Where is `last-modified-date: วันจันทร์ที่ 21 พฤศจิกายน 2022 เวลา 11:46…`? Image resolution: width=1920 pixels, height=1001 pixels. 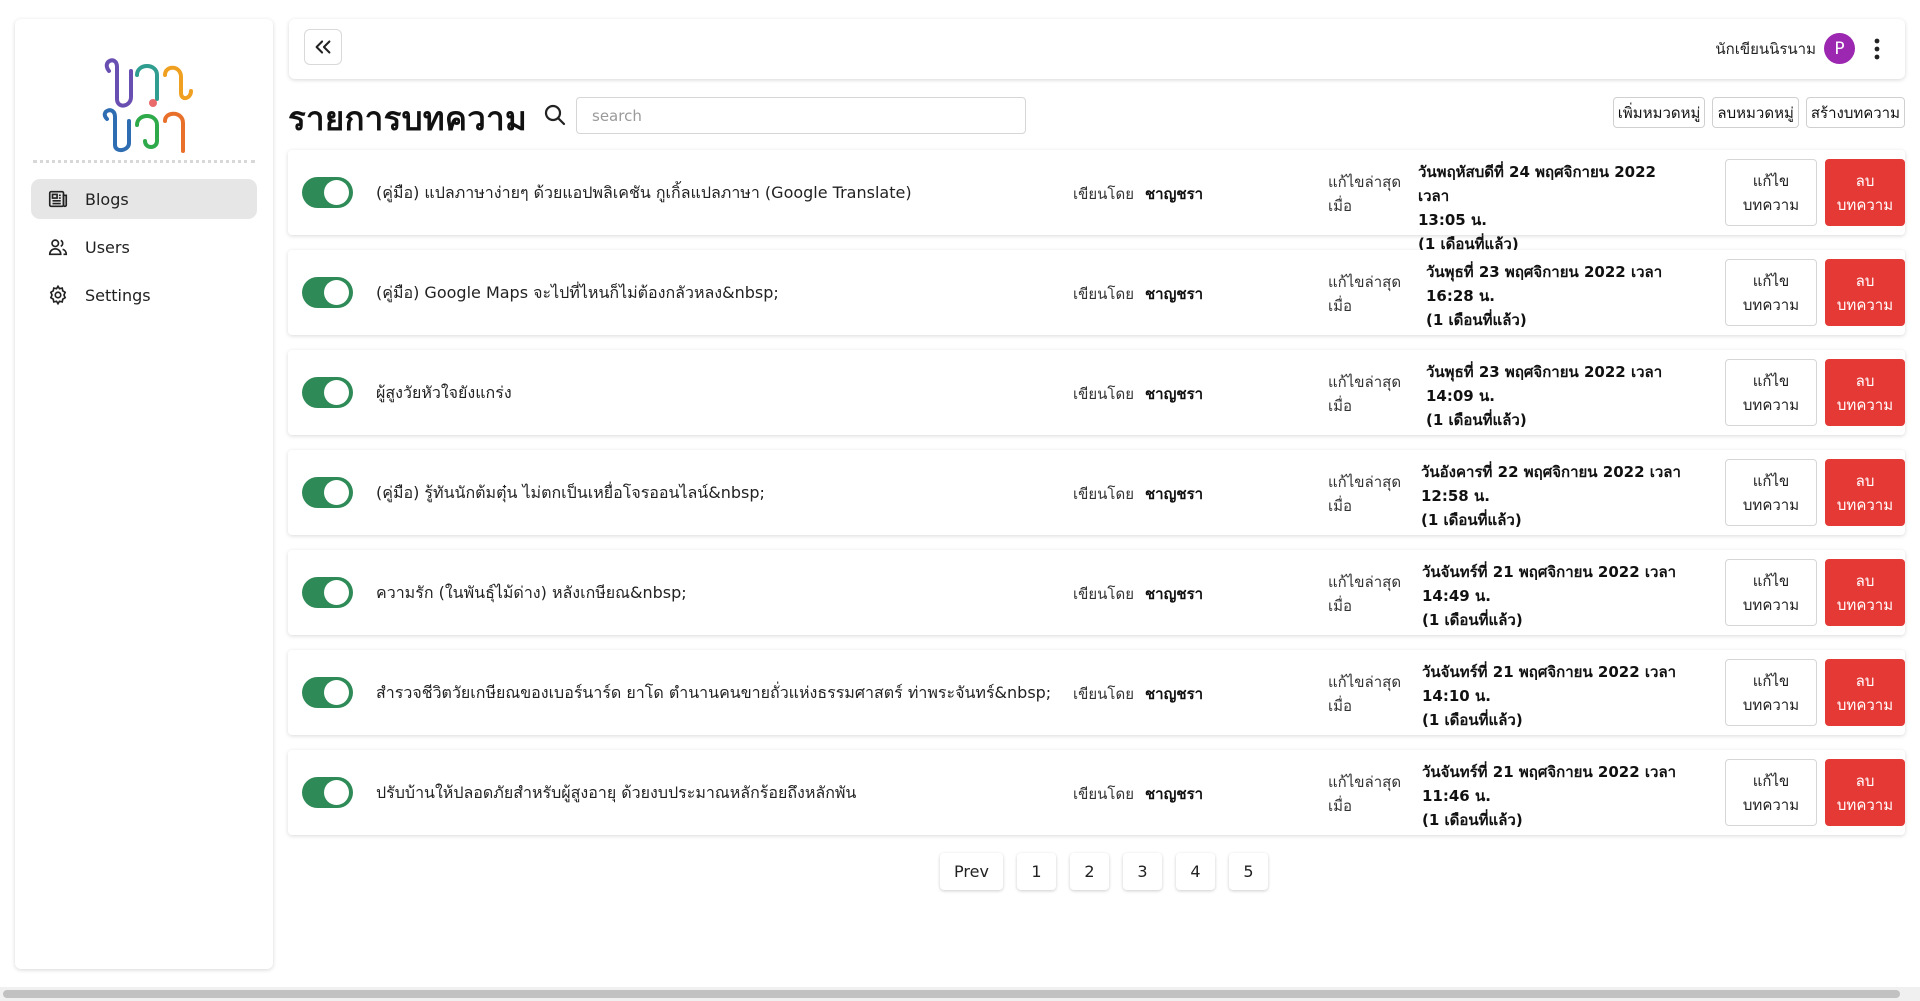 last-modified-date: วันจันทร์ที่ 21 พฤศจิกายน 2022 เวลา 11:46… is located at coordinates (1549, 796).